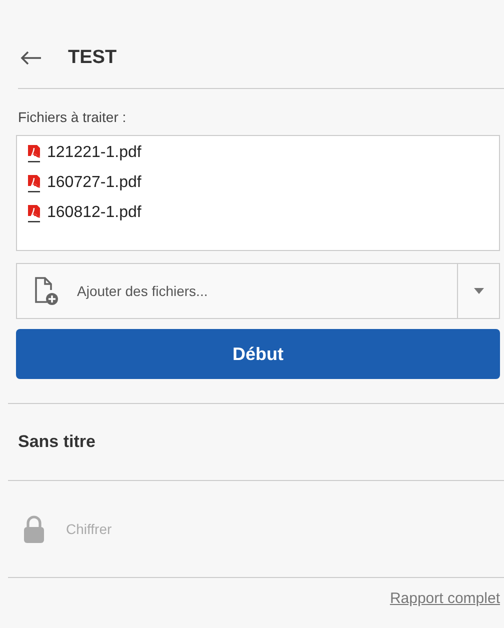 The image size is (504, 628). Describe the element at coordinates (31, 58) in the screenshot. I see `back-arrow-icon` at that location.